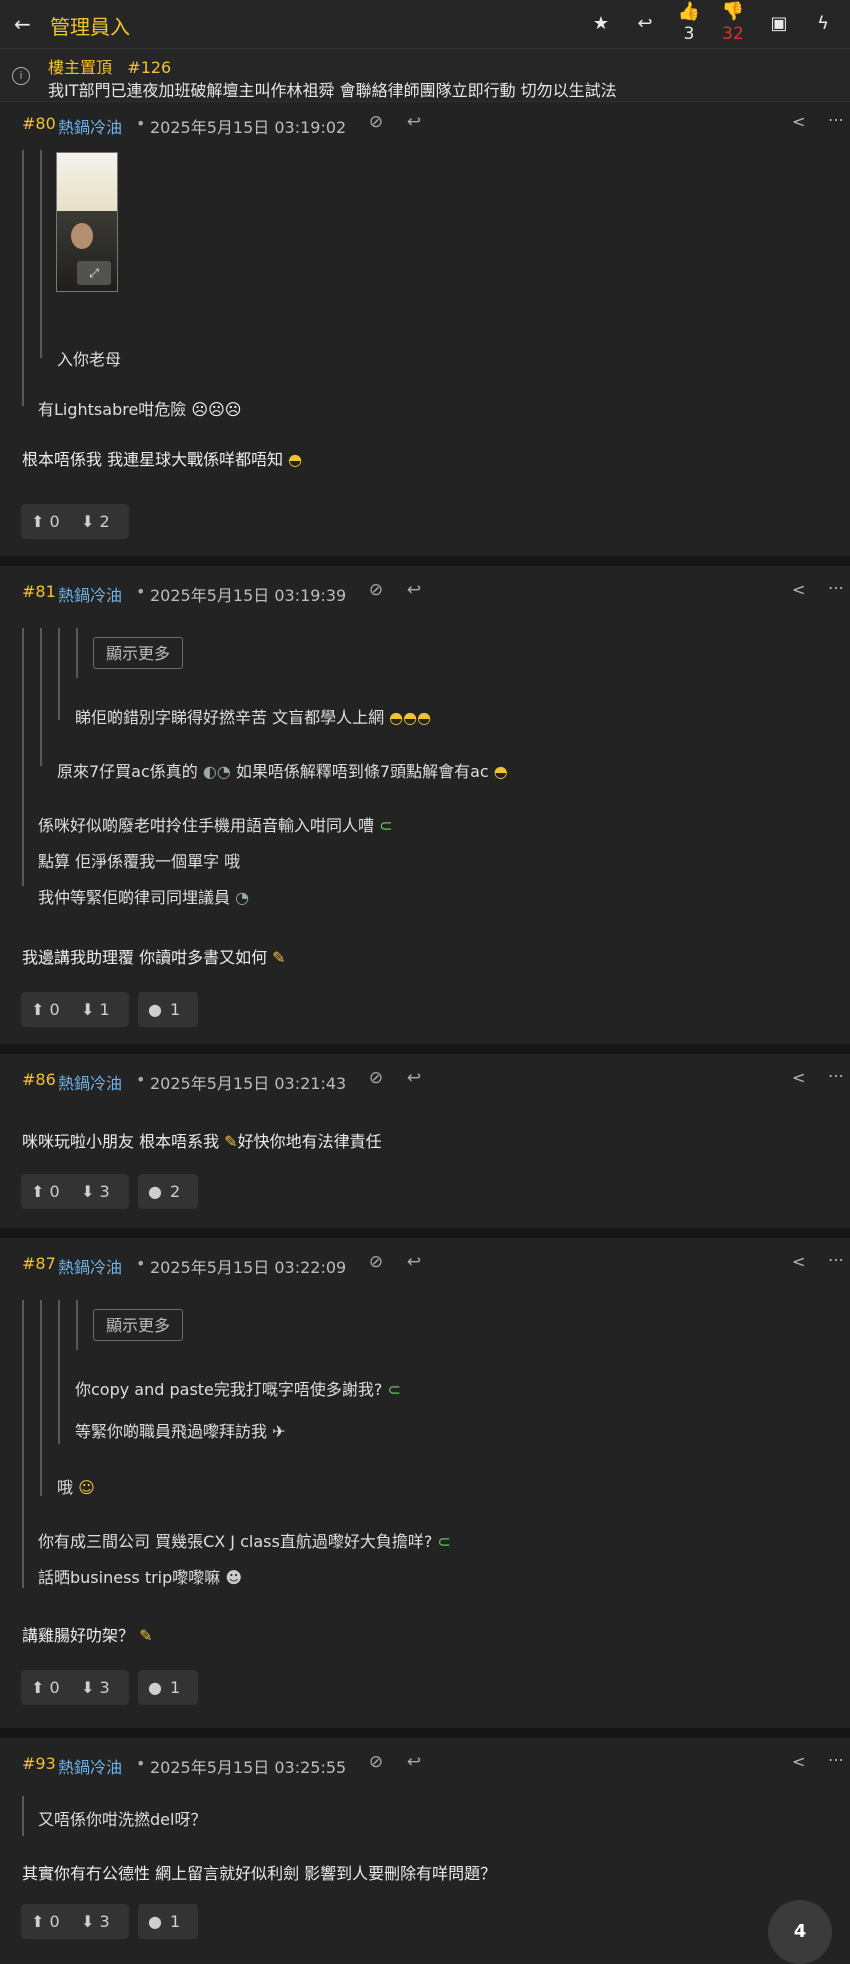 Image resolution: width=850 pixels, height=1964 pixels. What do you see at coordinates (143, 1635) in the screenshot?
I see `emoji-icon: ✎` at bounding box center [143, 1635].